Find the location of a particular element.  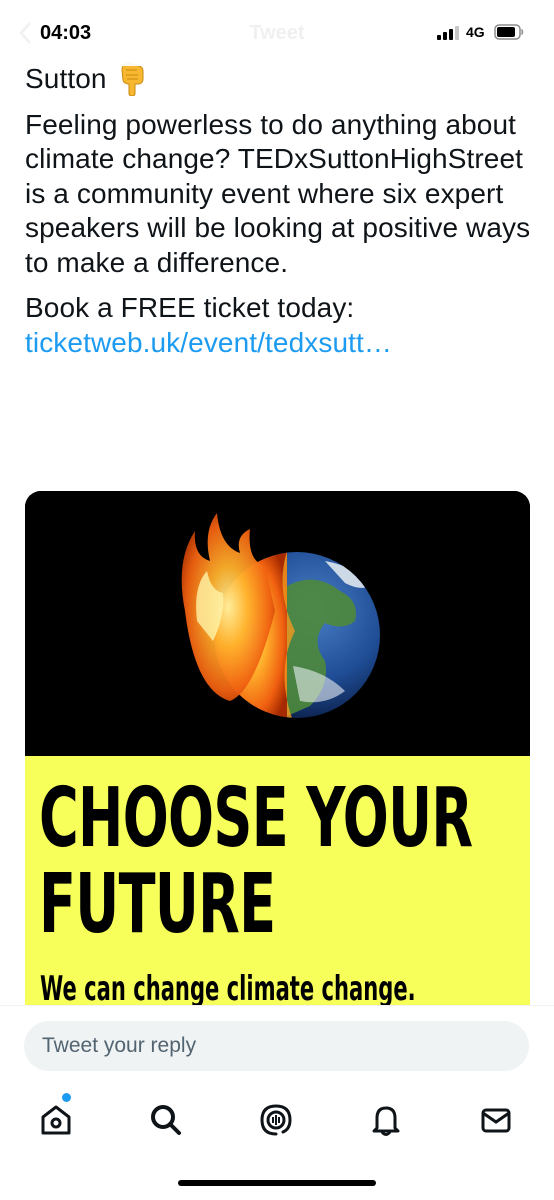

author-line-text: Sutton is located at coordinates (66, 78).